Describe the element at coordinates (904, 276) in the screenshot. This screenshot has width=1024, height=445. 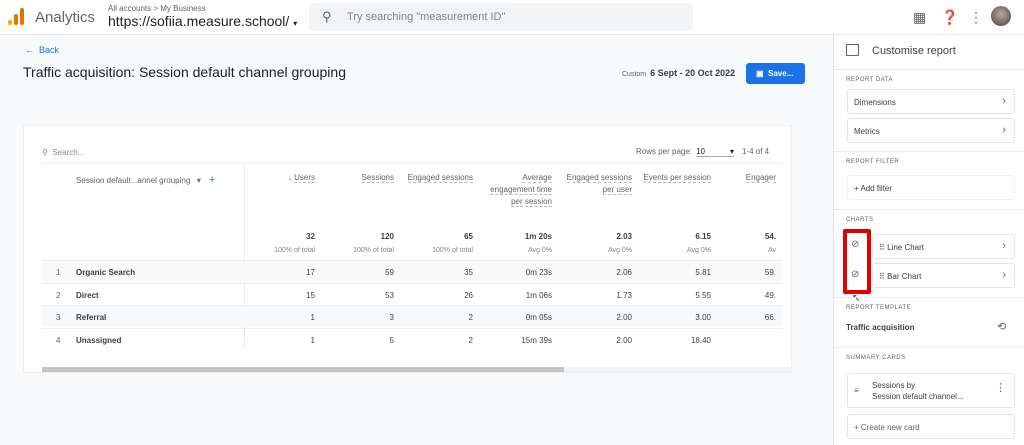
I see `chart-label: Bar Chart` at that location.